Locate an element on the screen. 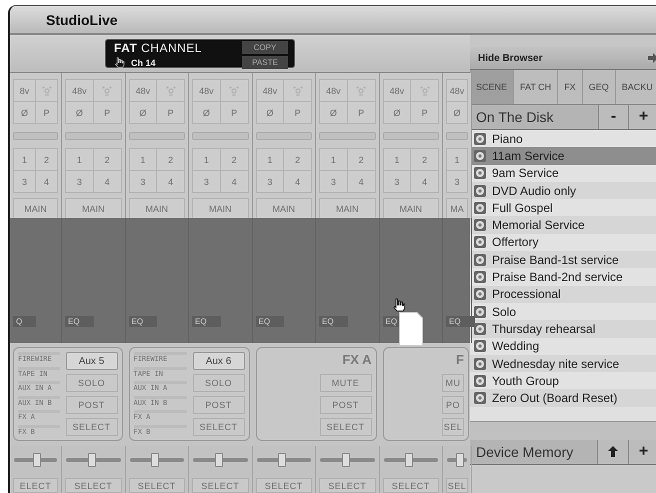  splitter-handle is located at coordinates (563, 430).